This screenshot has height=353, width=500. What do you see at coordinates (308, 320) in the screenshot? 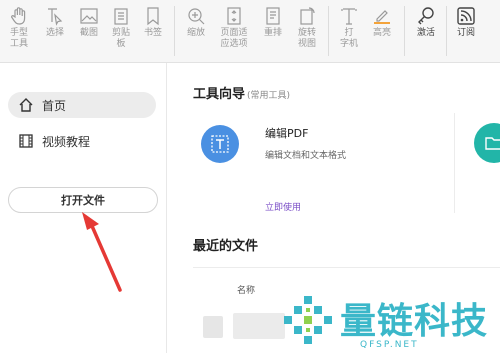
I see `watermark-logo-icon` at bounding box center [308, 320].